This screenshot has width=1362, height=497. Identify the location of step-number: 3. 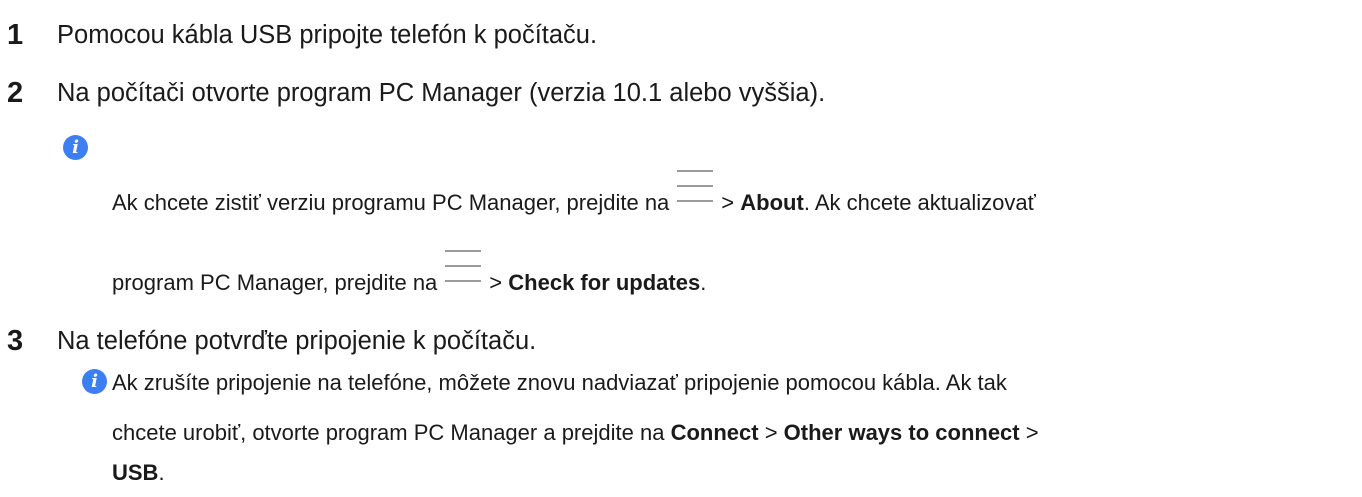
(15, 341).